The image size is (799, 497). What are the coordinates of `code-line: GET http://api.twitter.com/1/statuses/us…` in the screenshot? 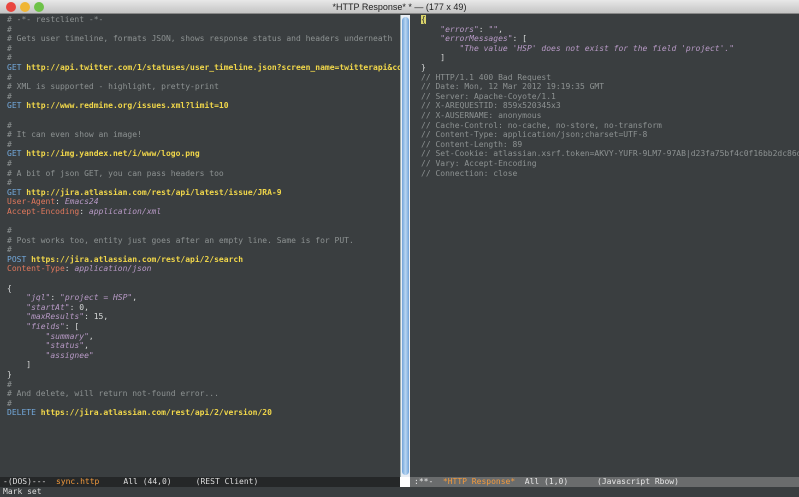 It's located at (203, 68).